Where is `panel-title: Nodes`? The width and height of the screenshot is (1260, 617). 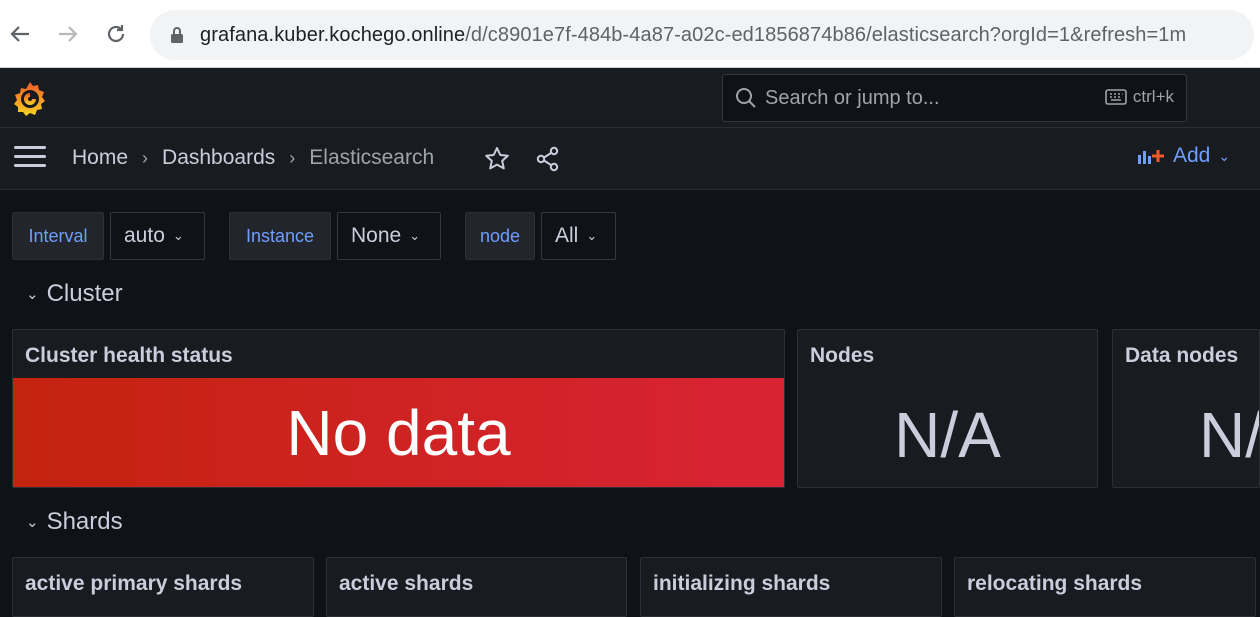 panel-title: Nodes is located at coordinates (842, 355).